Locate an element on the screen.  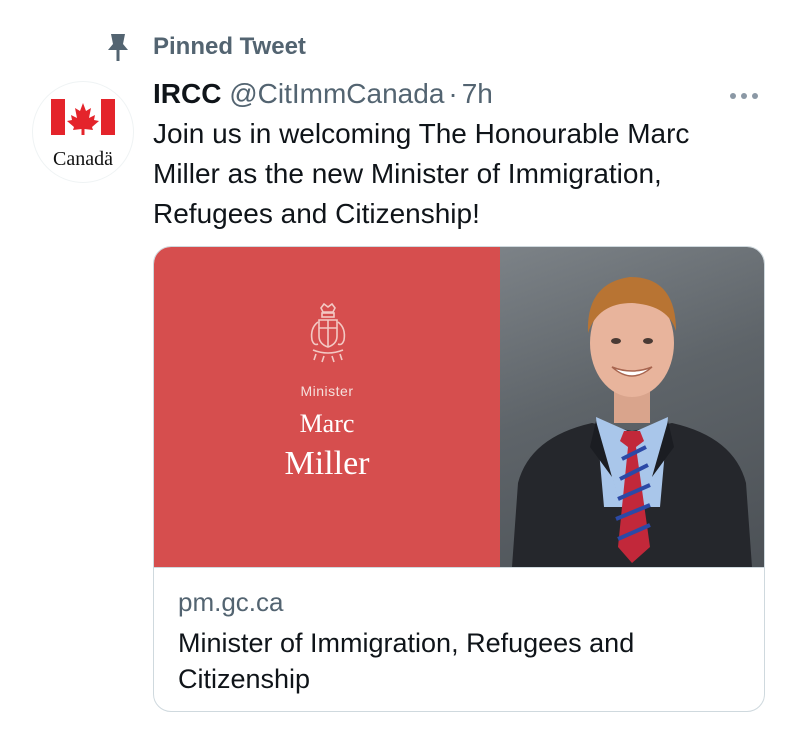
minister-photo is located at coordinates (632, 407).